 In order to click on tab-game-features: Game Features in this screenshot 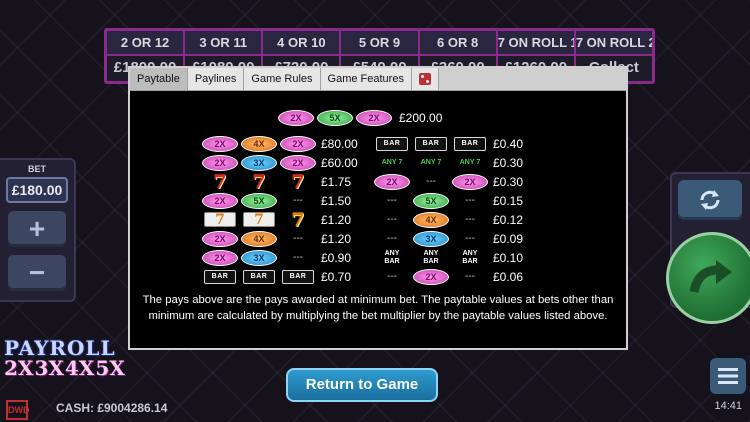, I will do `click(366, 79)`.